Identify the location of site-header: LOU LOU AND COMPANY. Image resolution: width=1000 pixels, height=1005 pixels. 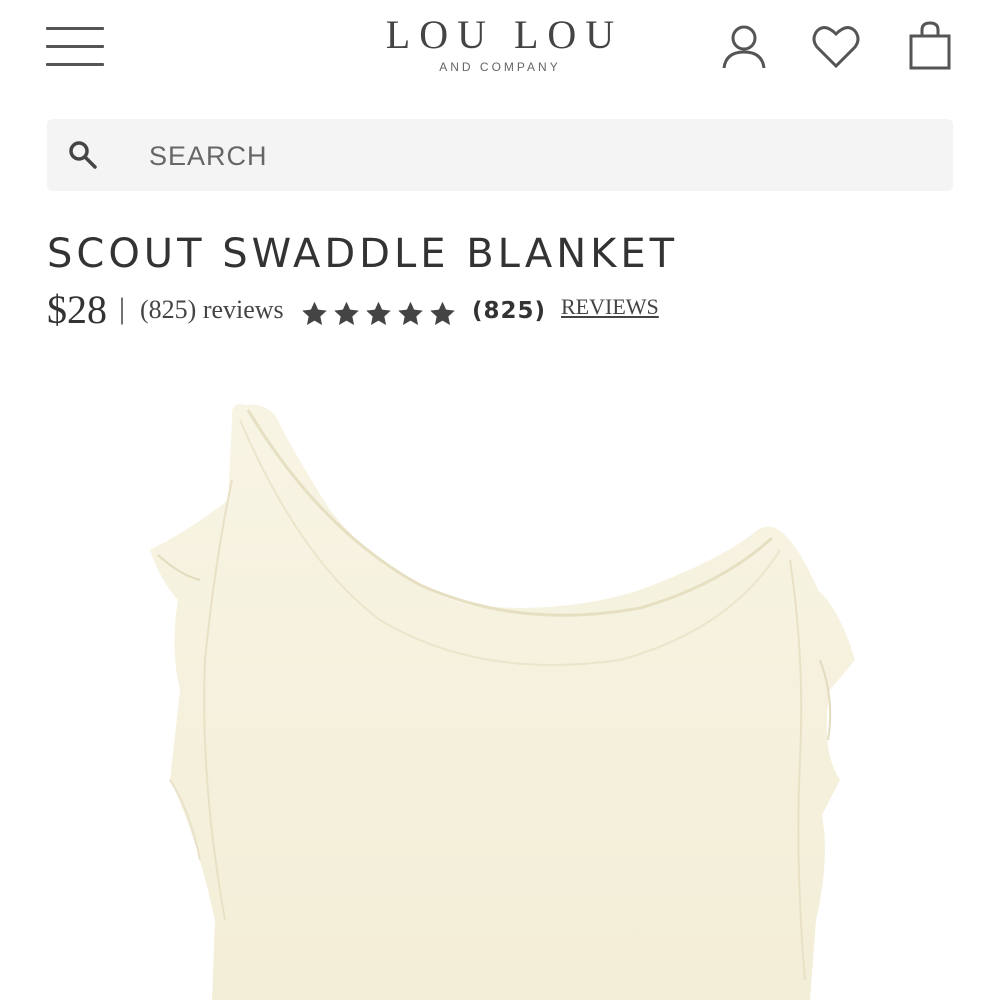
(500, 50).